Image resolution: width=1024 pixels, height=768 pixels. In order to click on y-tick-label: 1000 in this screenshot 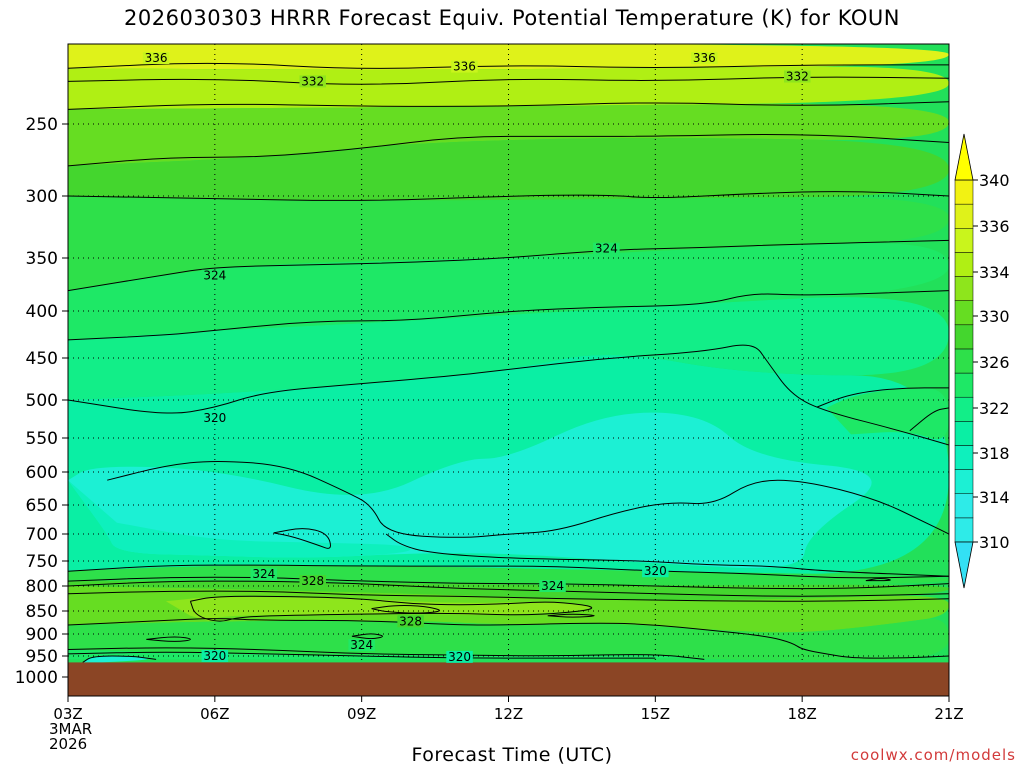, I will do `click(36, 678)`.